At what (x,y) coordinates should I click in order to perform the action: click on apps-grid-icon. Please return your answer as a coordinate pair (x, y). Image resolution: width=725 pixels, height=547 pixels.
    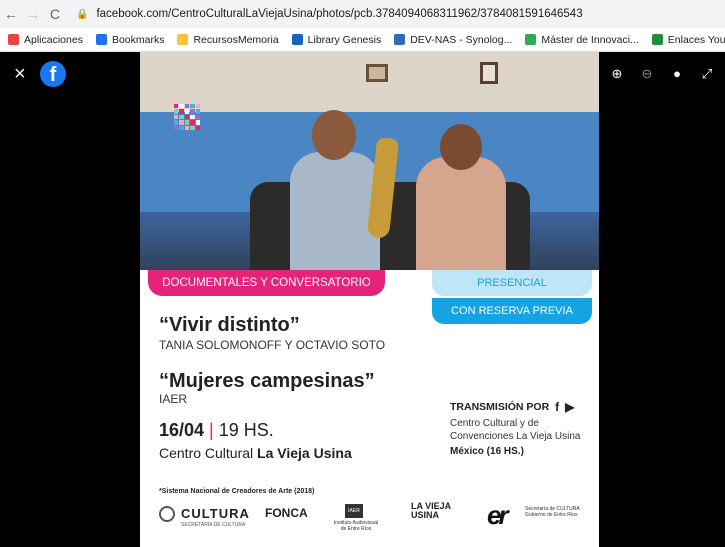
    Looking at the image, I should click on (13, 39).